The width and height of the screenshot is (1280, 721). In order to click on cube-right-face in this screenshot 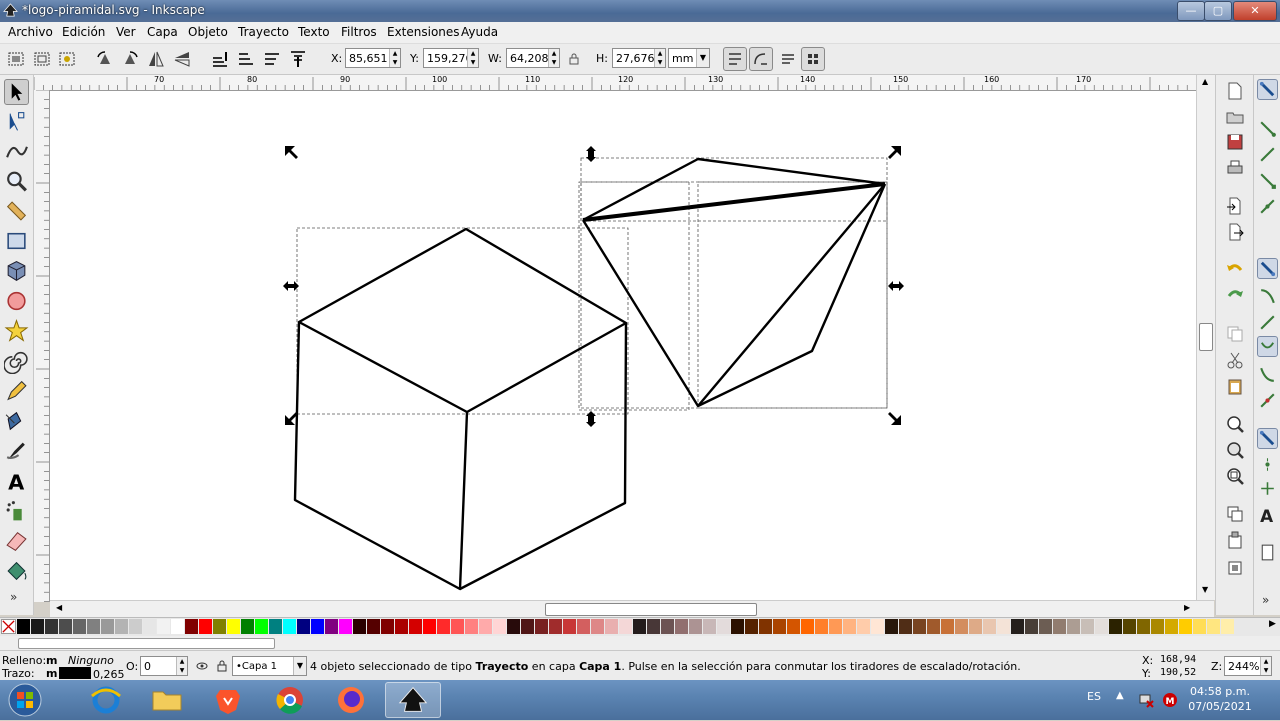, I will do `click(543, 456)`.